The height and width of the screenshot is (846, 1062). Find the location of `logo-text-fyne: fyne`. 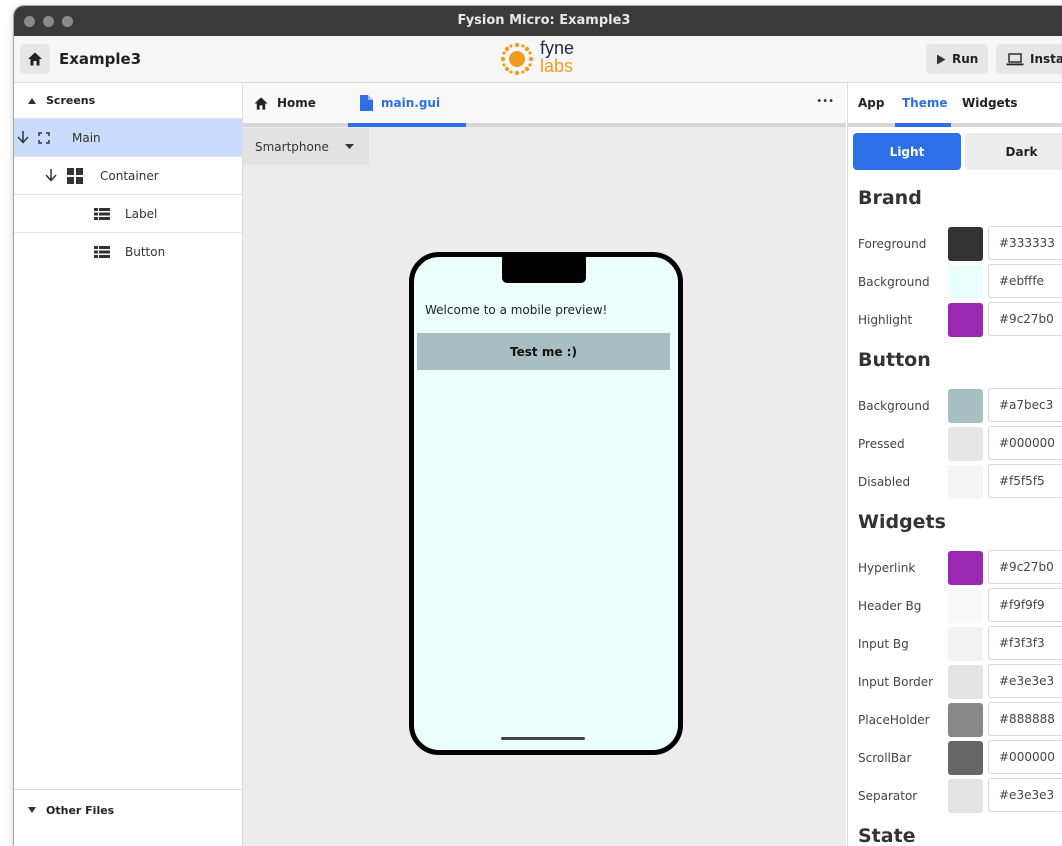

logo-text-fyne: fyne is located at coordinates (557, 48).